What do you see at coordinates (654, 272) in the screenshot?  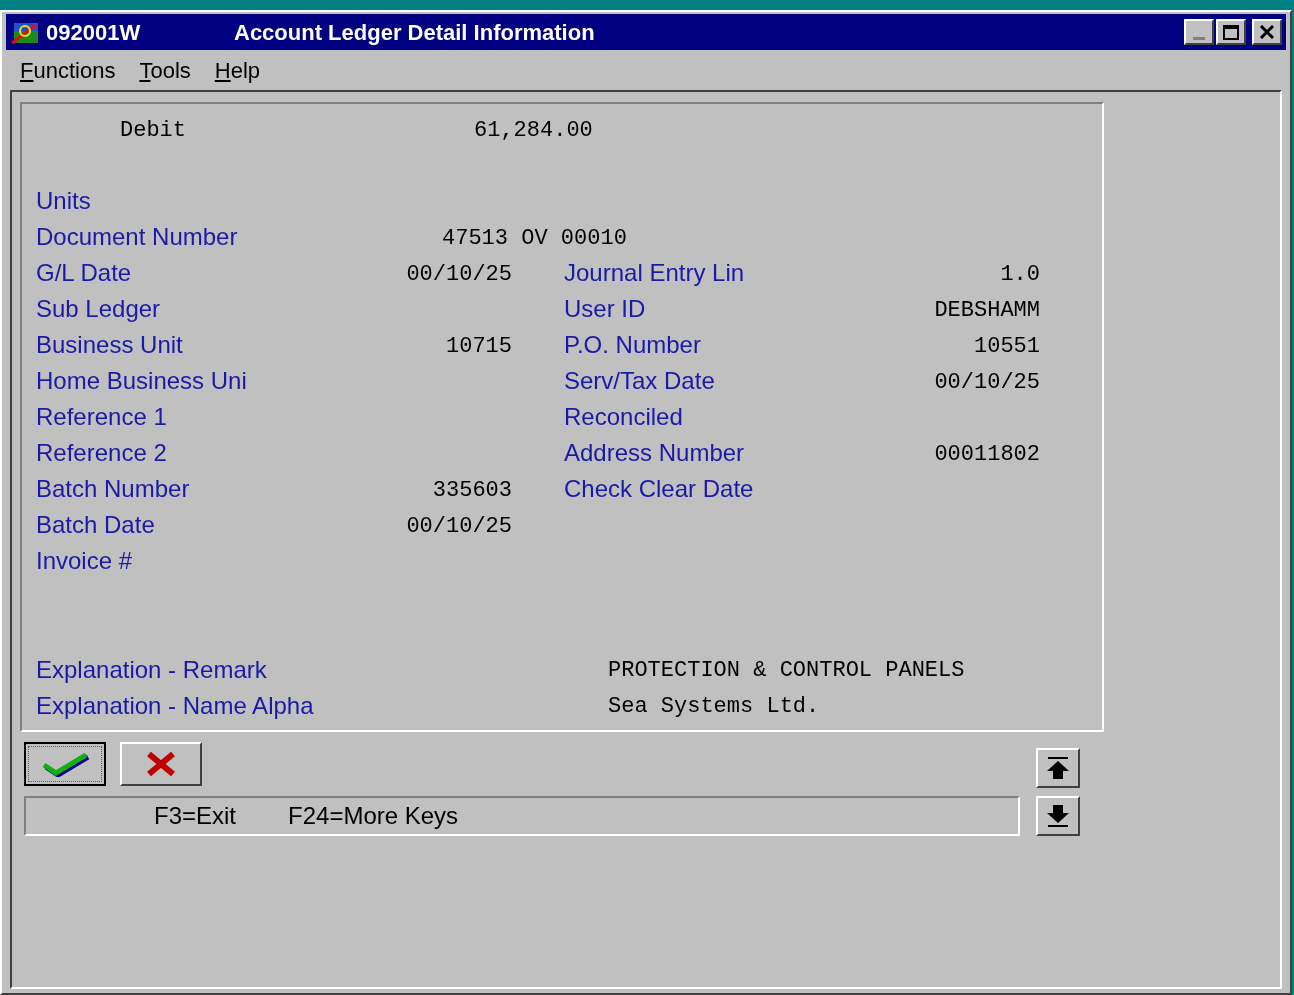 I see `field-label: Journal Entry Lin` at bounding box center [654, 272].